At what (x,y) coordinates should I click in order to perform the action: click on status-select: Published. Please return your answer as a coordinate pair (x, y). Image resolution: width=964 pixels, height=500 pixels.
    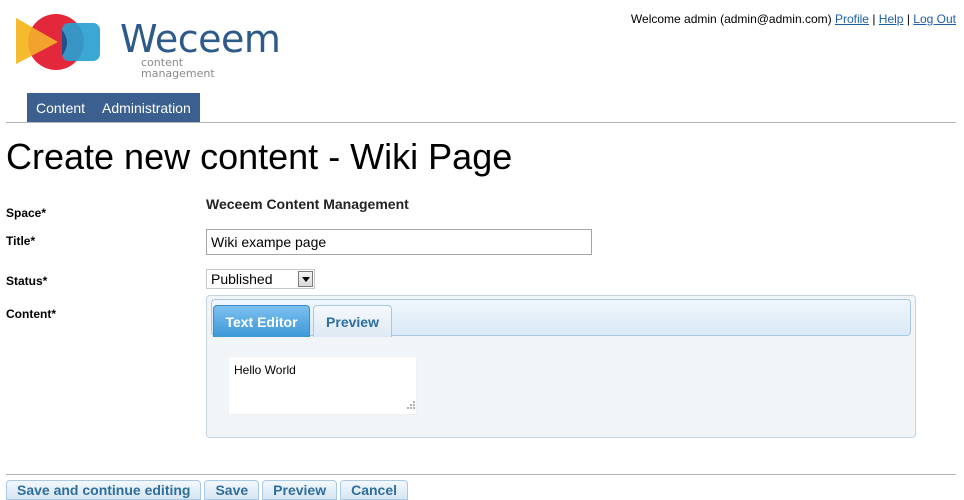
    Looking at the image, I should click on (260, 279).